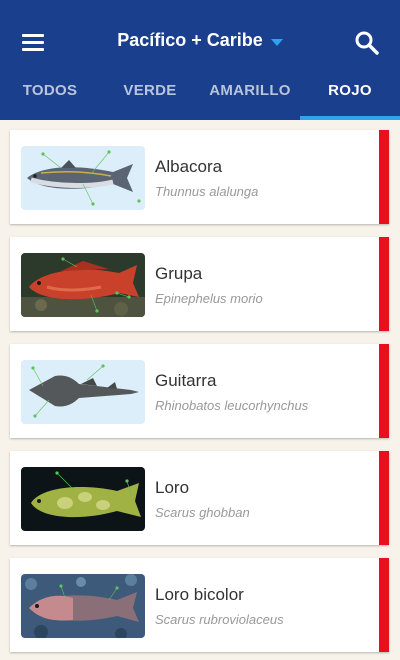 The width and height of the screenshot is (400, 660). Describe the element at coordinates (202, 512) in the screenshot. I see `species-scientific-name: Scarus ghobban` at that location.